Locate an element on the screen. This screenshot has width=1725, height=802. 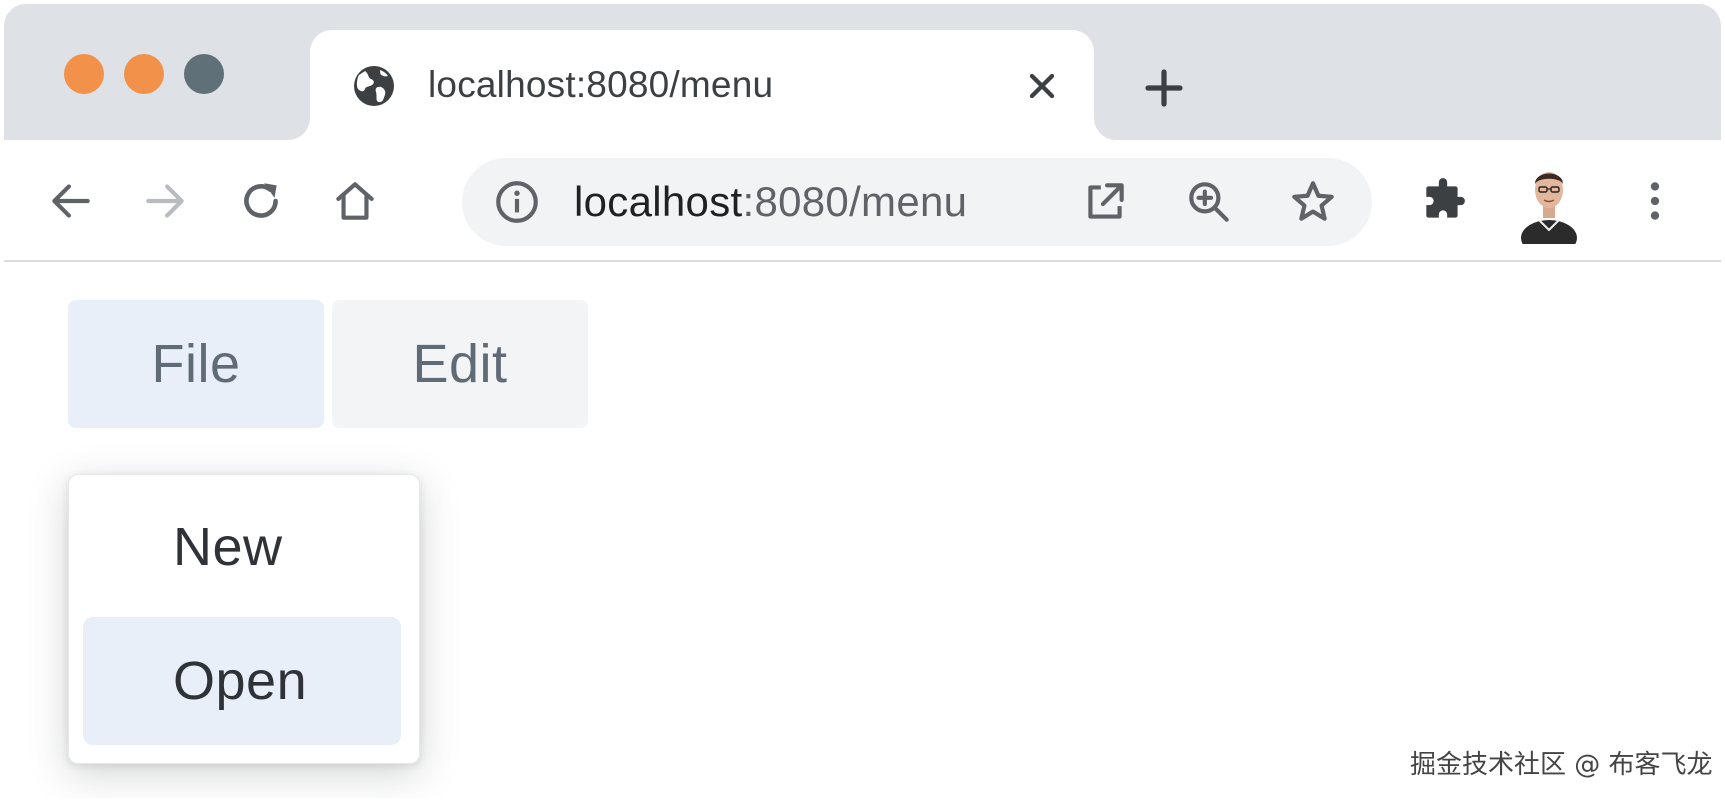
star-icon is located at coordinates (1313, 202).